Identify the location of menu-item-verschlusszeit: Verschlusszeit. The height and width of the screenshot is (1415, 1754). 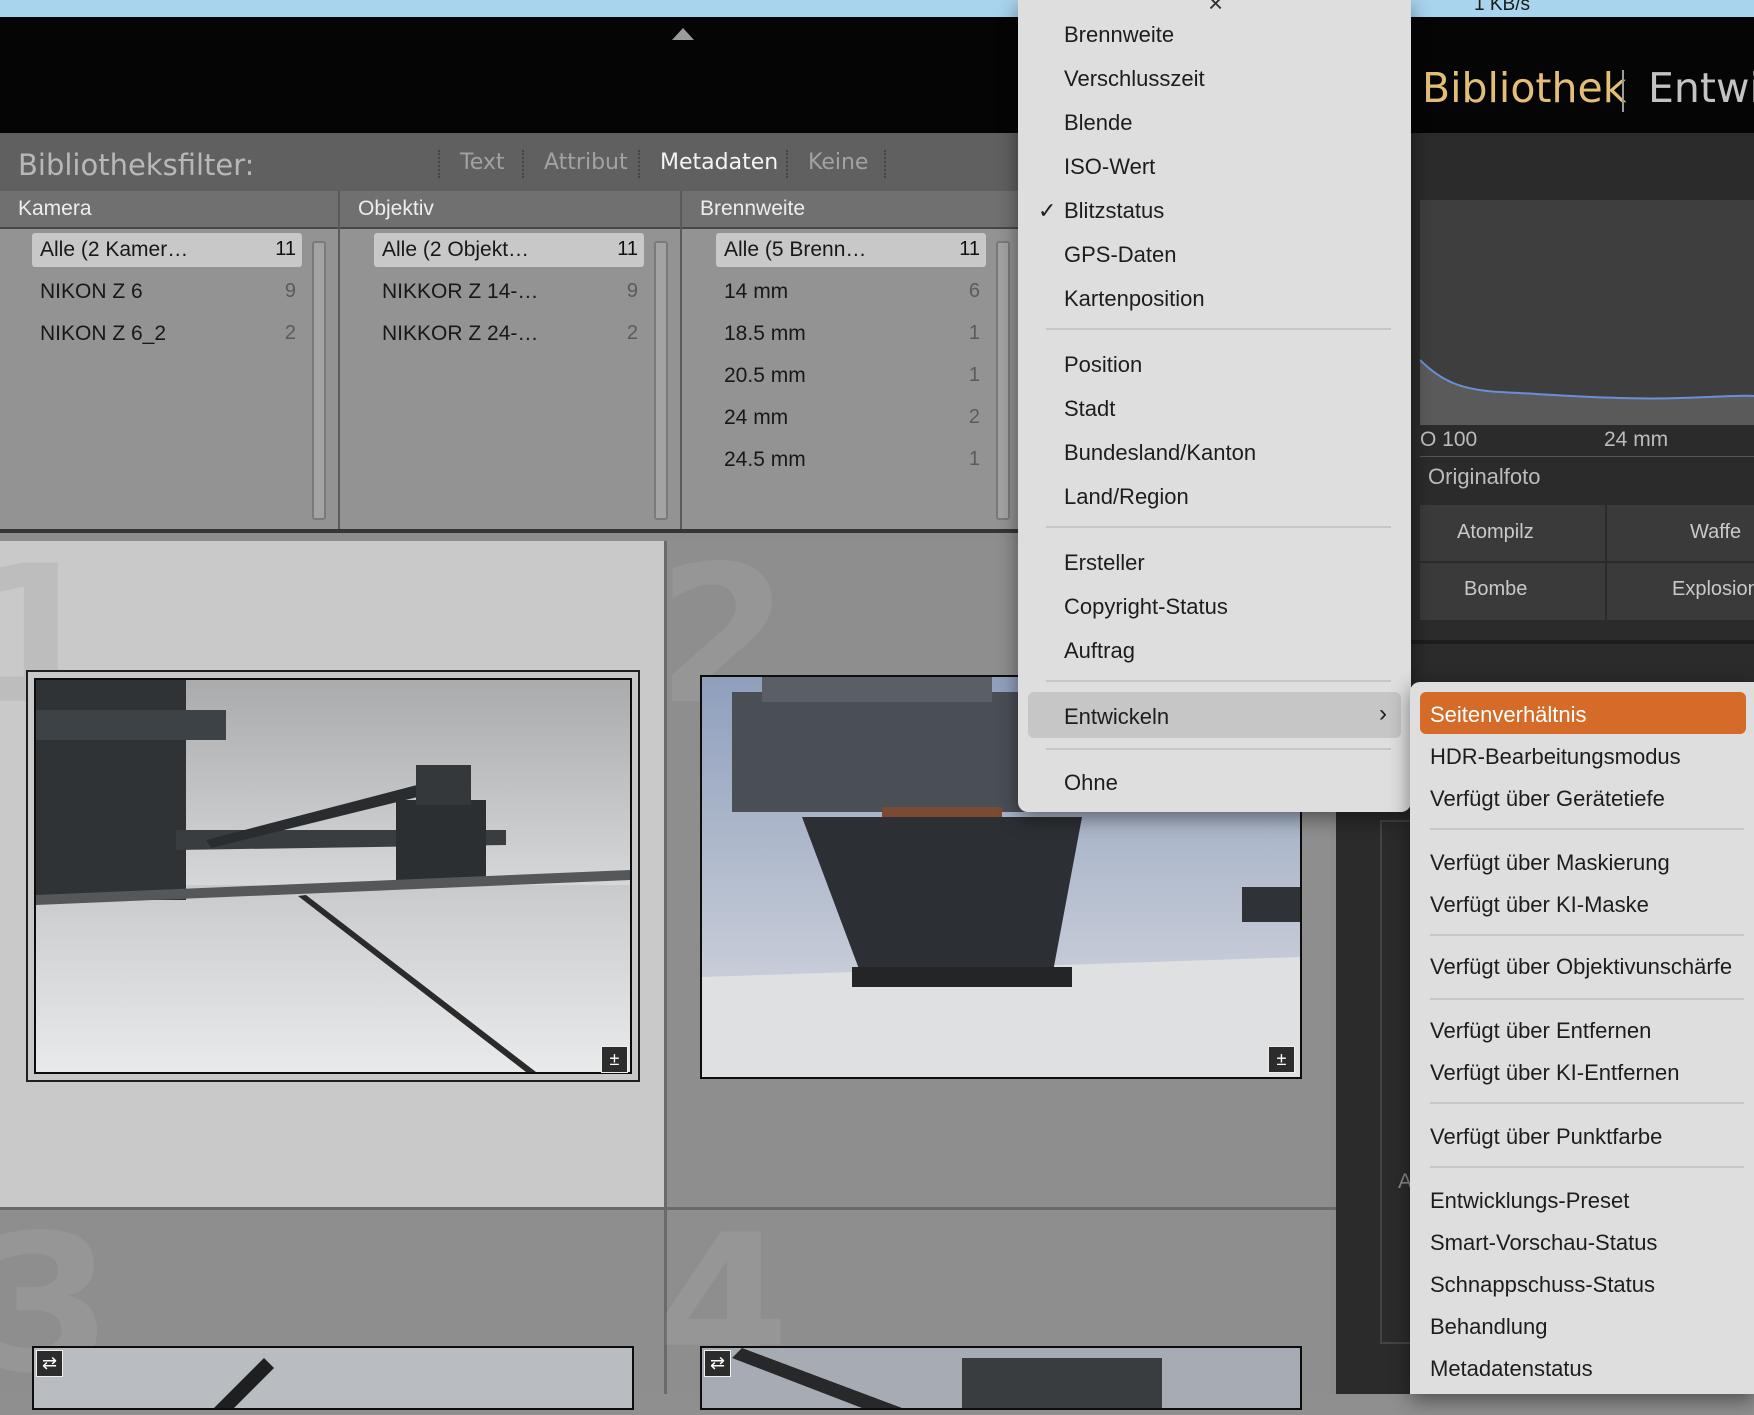
(1134, 79).